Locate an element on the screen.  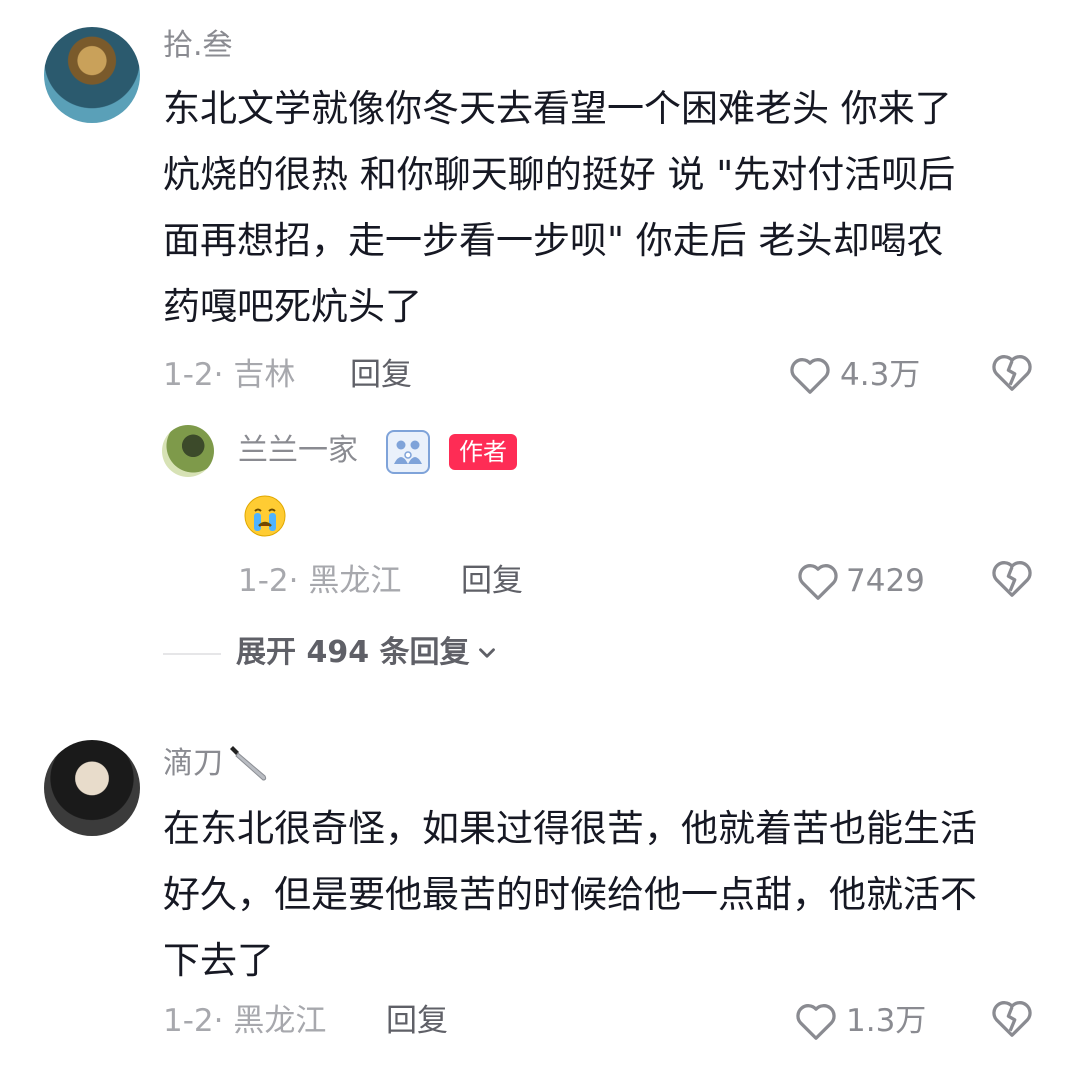
like-button: 7429 is located at coordinates (860, 581).